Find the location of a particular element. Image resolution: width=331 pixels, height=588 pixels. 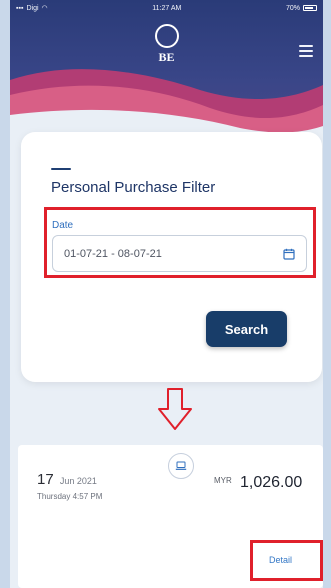

hamburger-menu-icon is located at coordinates (306, 51).